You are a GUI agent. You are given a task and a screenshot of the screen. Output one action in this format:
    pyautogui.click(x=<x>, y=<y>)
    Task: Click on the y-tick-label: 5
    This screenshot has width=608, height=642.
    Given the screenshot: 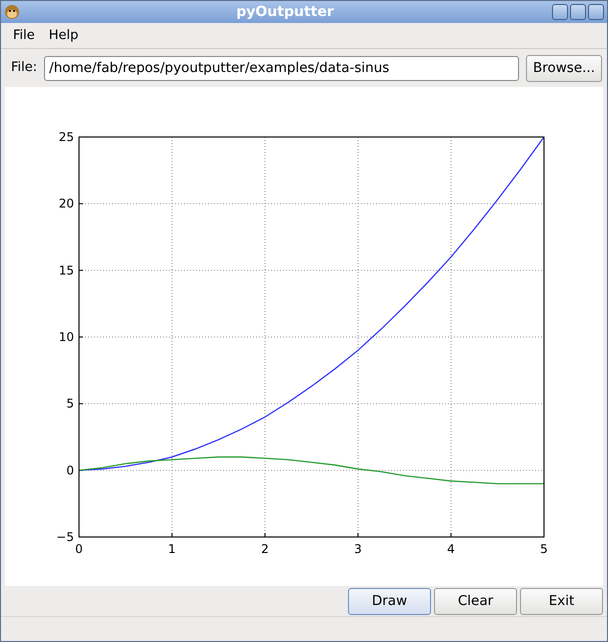 What is the action you would take?
    pyautogui.click(x=70, y=403)
    